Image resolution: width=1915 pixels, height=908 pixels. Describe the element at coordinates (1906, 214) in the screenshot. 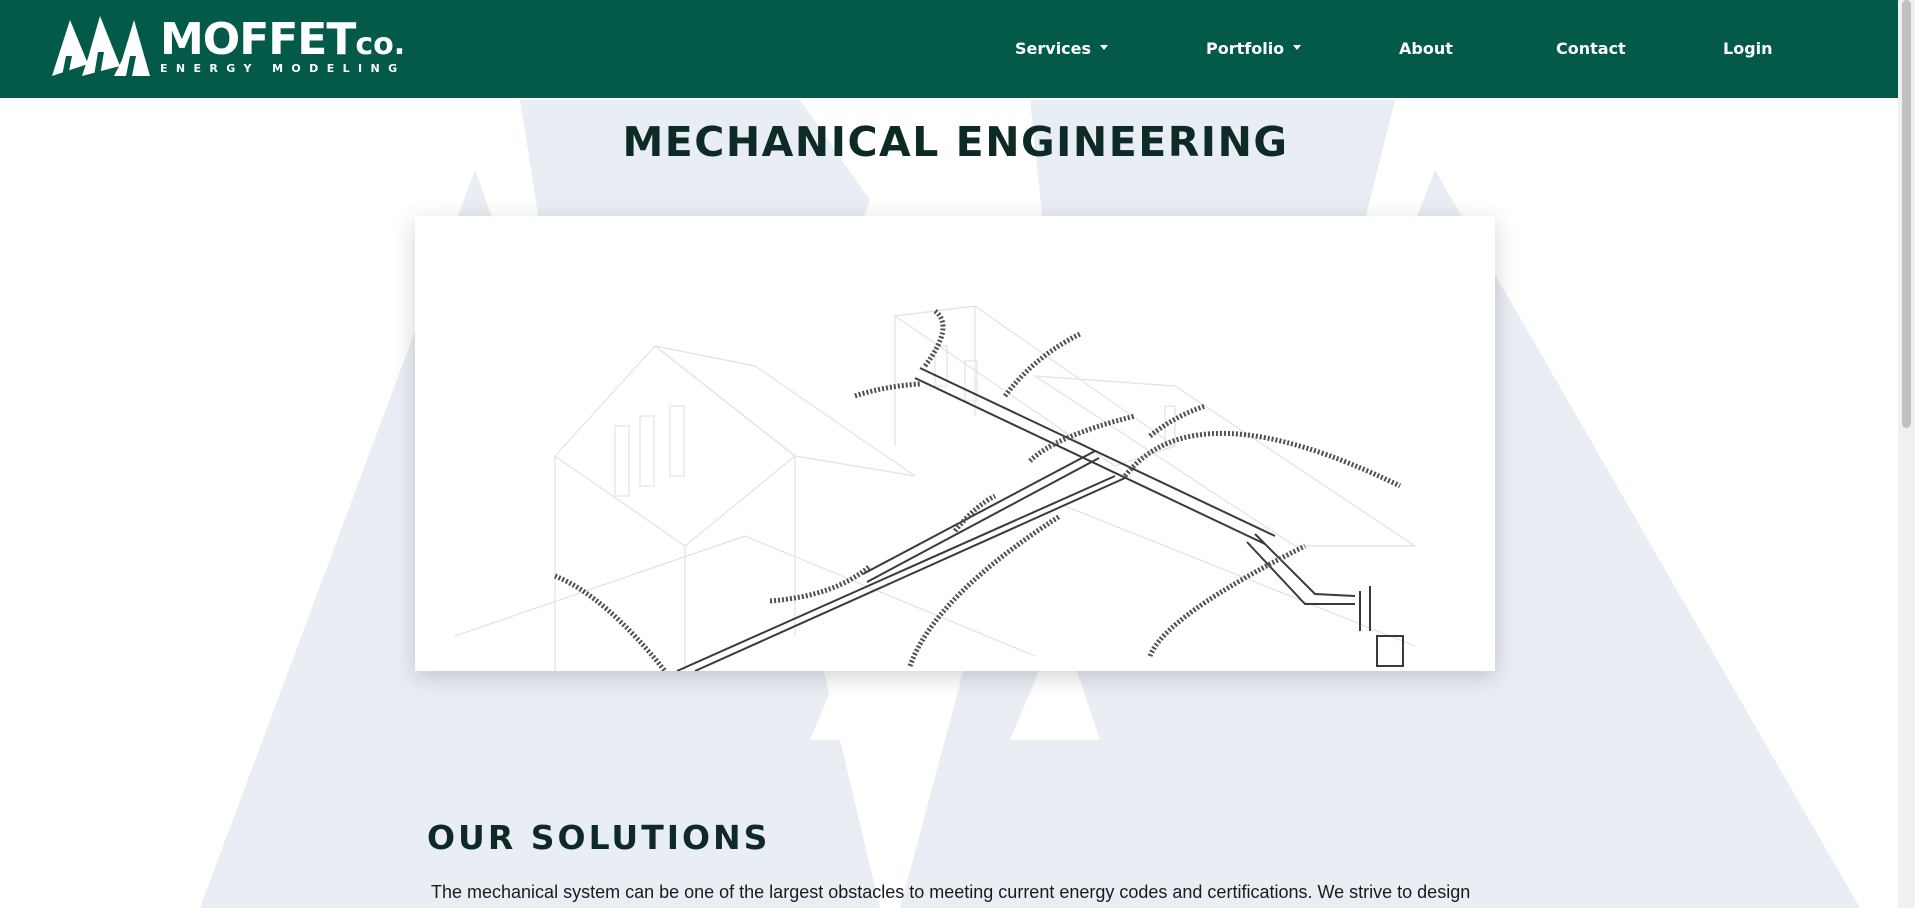

I see `scrollbar-thumb` at that location.